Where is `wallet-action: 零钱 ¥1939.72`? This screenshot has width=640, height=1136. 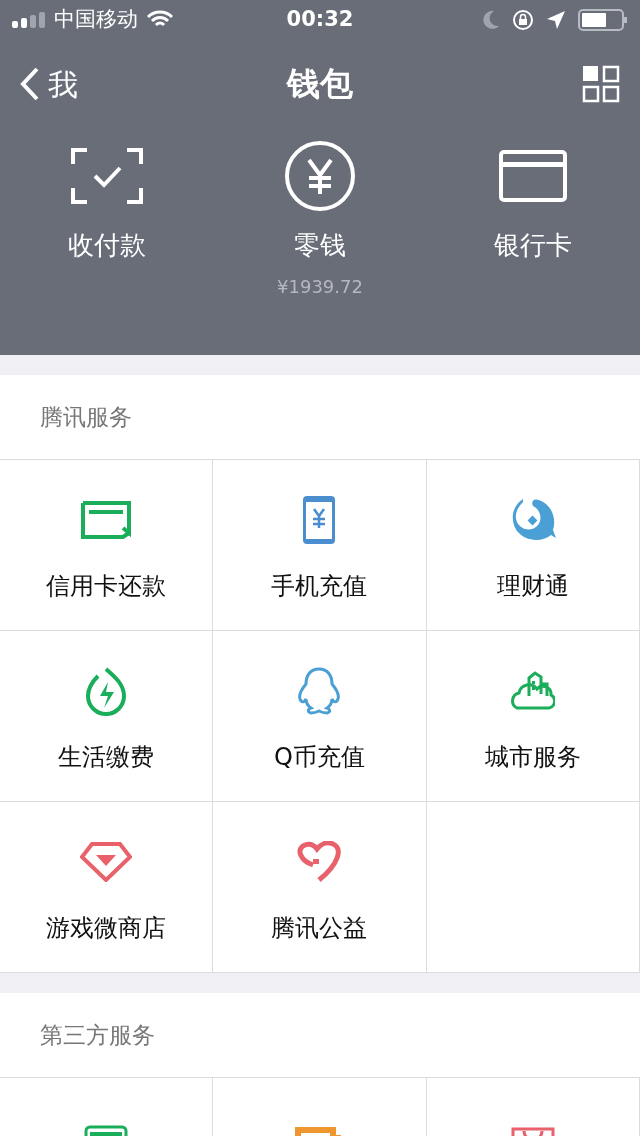
wallet-action: 零钱 ¥1939.72 is located at coordinates (320, 219).